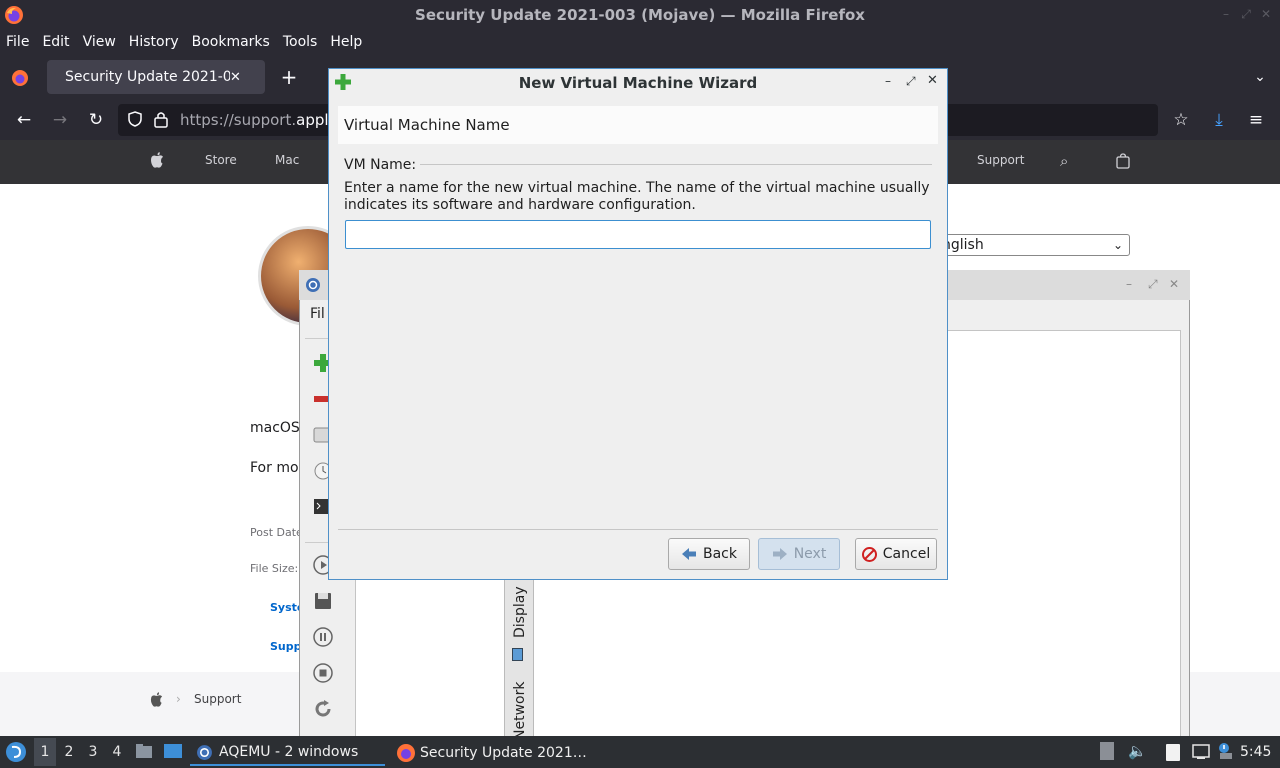 Image resolution: width=1280 pixels, height=768 pixels. I want to click on update-notifier-icon, so click(1226, 751).